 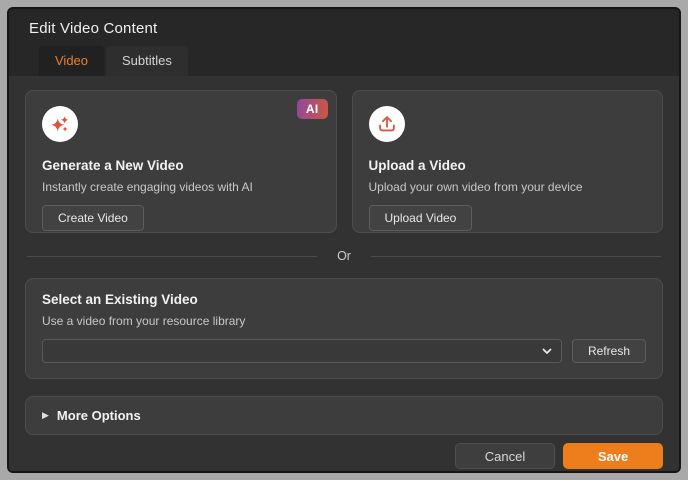 I want to click on dialog-footer: Cancel Save, so click(x=344, y=453).